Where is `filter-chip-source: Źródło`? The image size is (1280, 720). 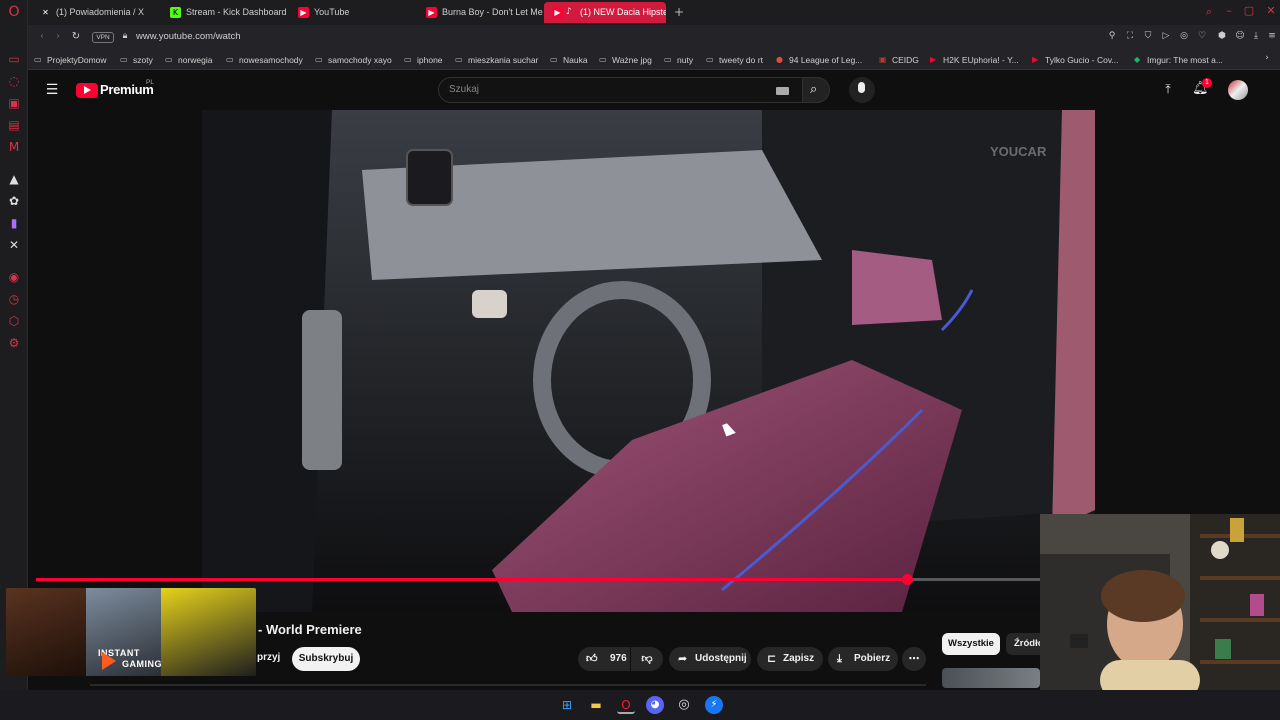 filter-chip-source: Źródło is located at coordinates (1023, 644).